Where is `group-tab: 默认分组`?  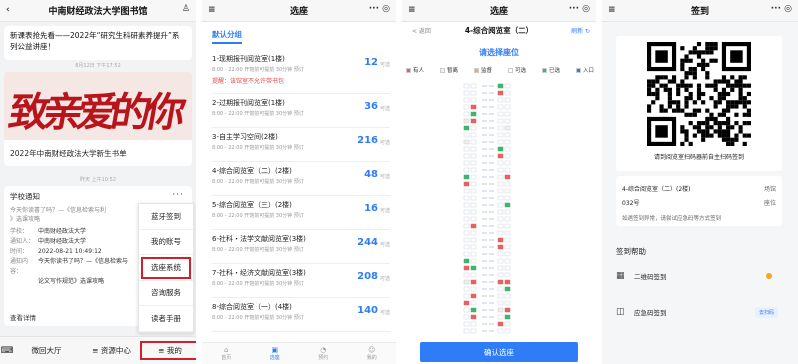
group-tab: 默认分组 is located at coordinates (227, 36).